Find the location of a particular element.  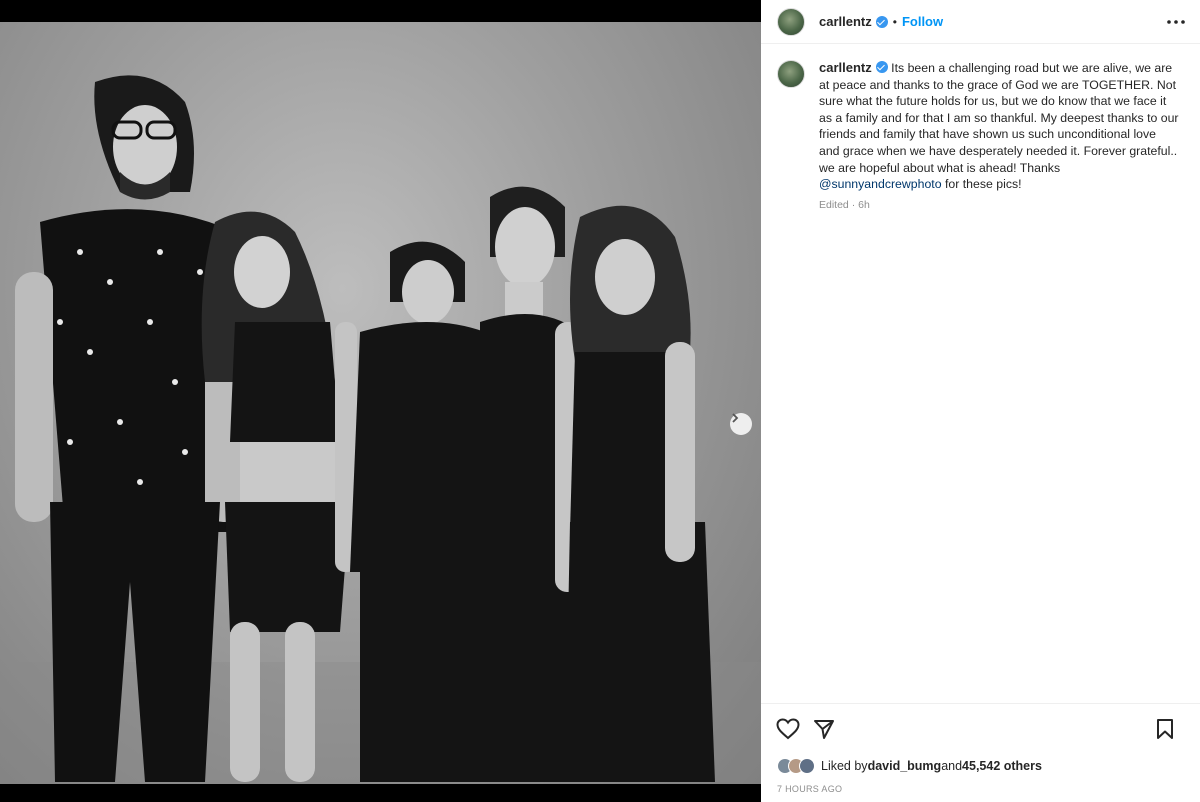

header-username: carllentz is located at coordinates (845, 21).